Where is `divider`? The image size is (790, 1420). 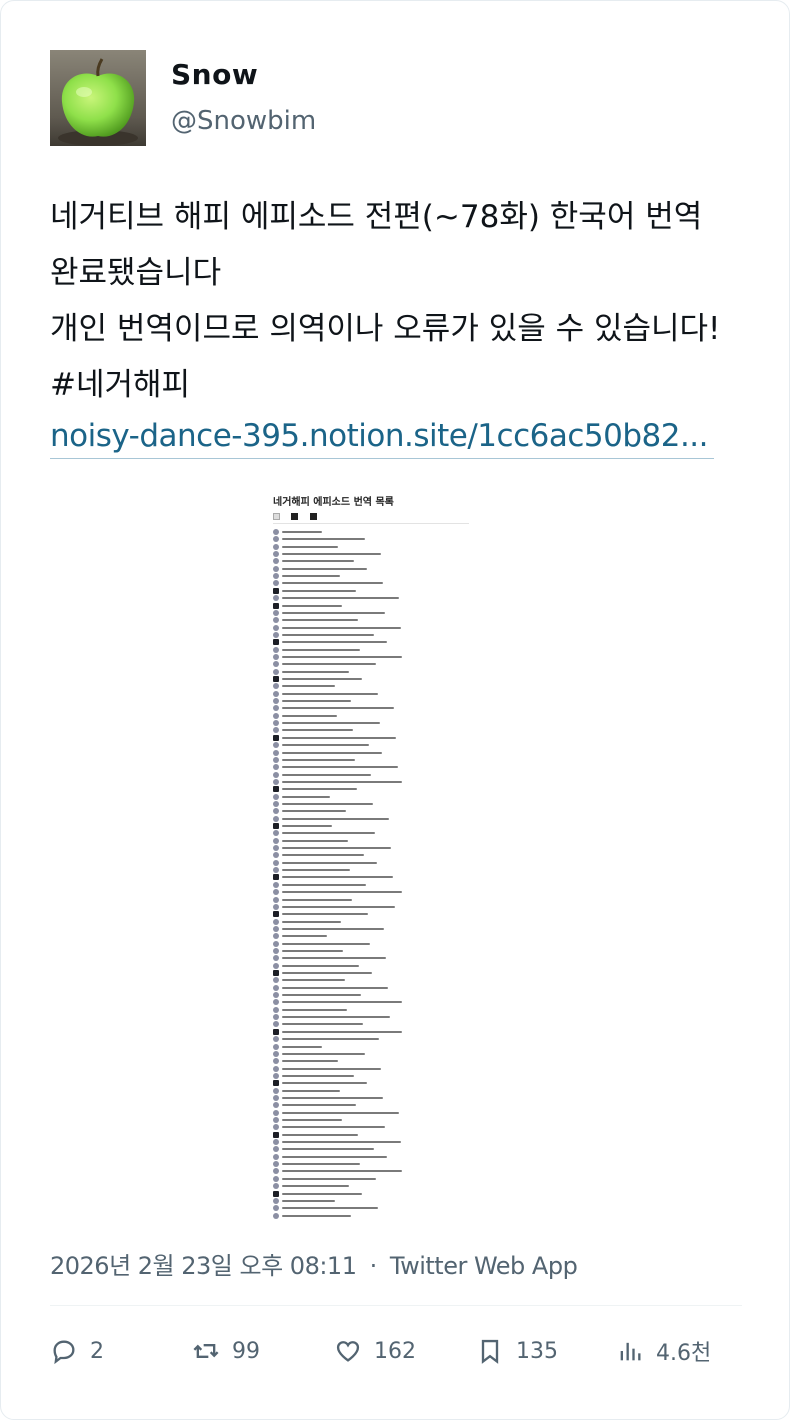 divider is located at coordinates (396, 1305).